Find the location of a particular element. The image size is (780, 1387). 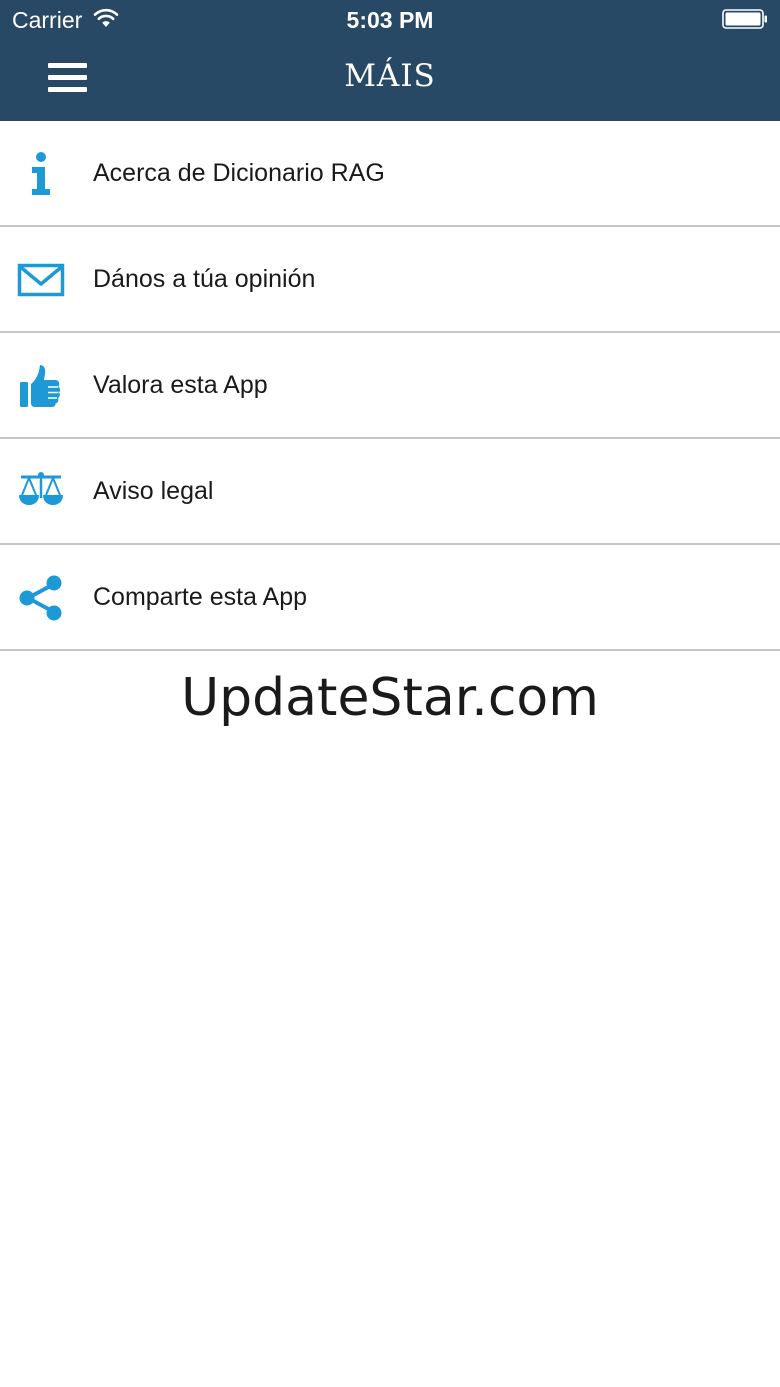

envelope-icon is located at coordinates (41, 280).